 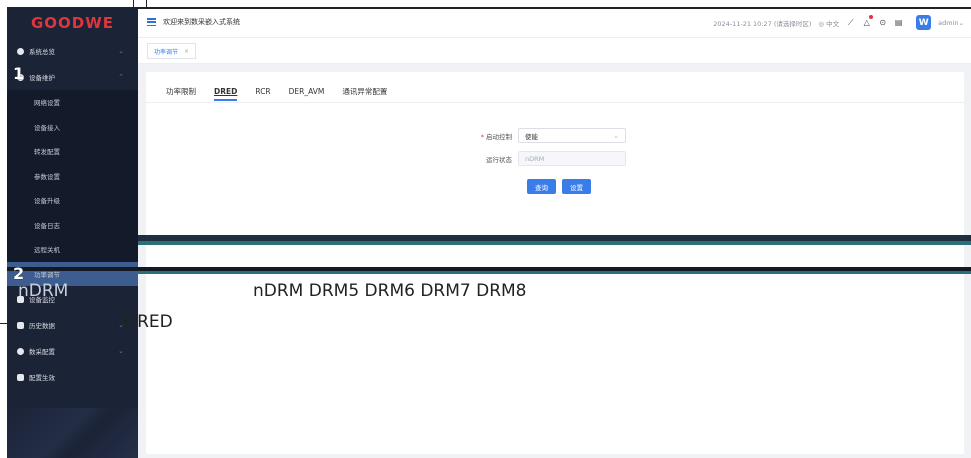 I want to click on start-control-label: * 启动控制, so click(x=482, y=136).